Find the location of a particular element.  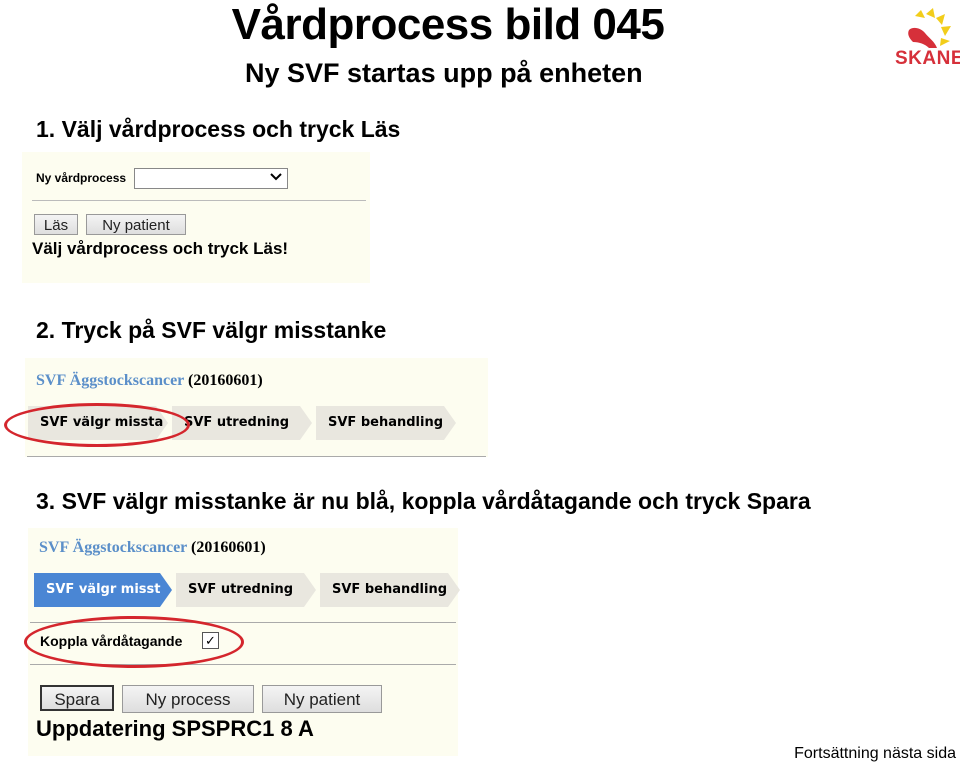

step-1-label: 1. Välj vårdprocess och tryck Läs is located at coordinates (218, 129).